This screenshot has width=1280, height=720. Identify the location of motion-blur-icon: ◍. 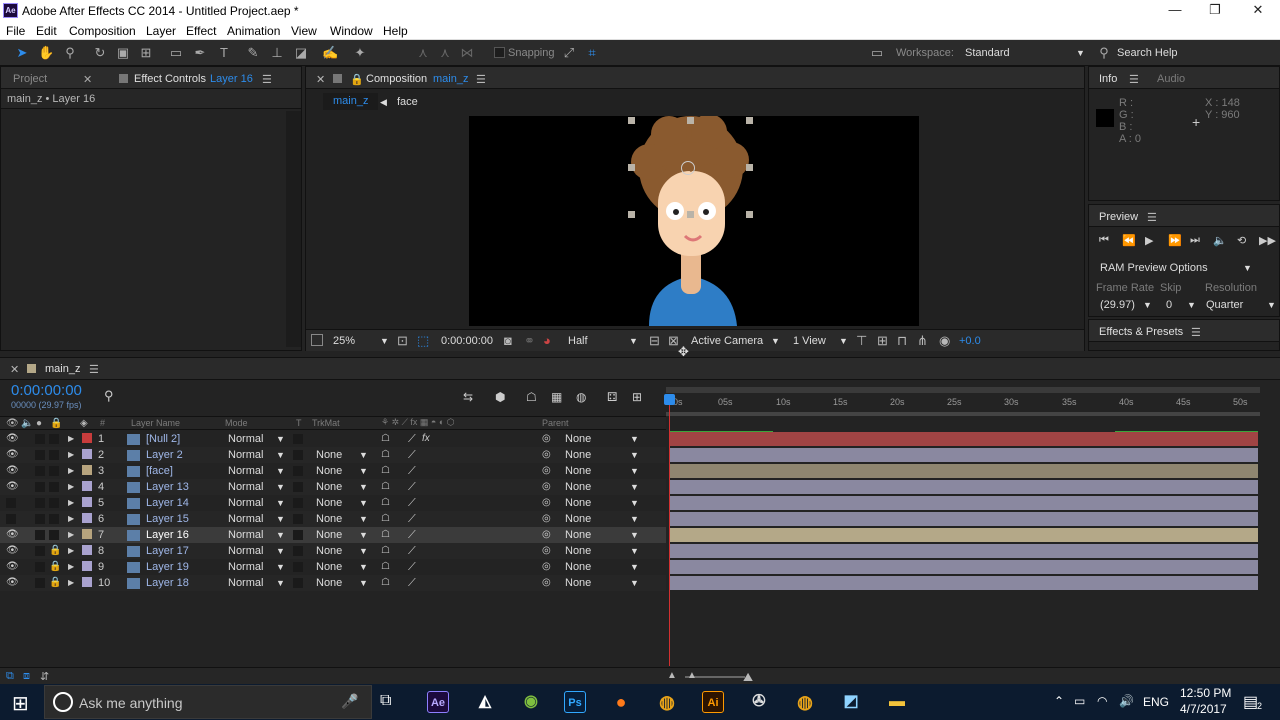
(581, 397).